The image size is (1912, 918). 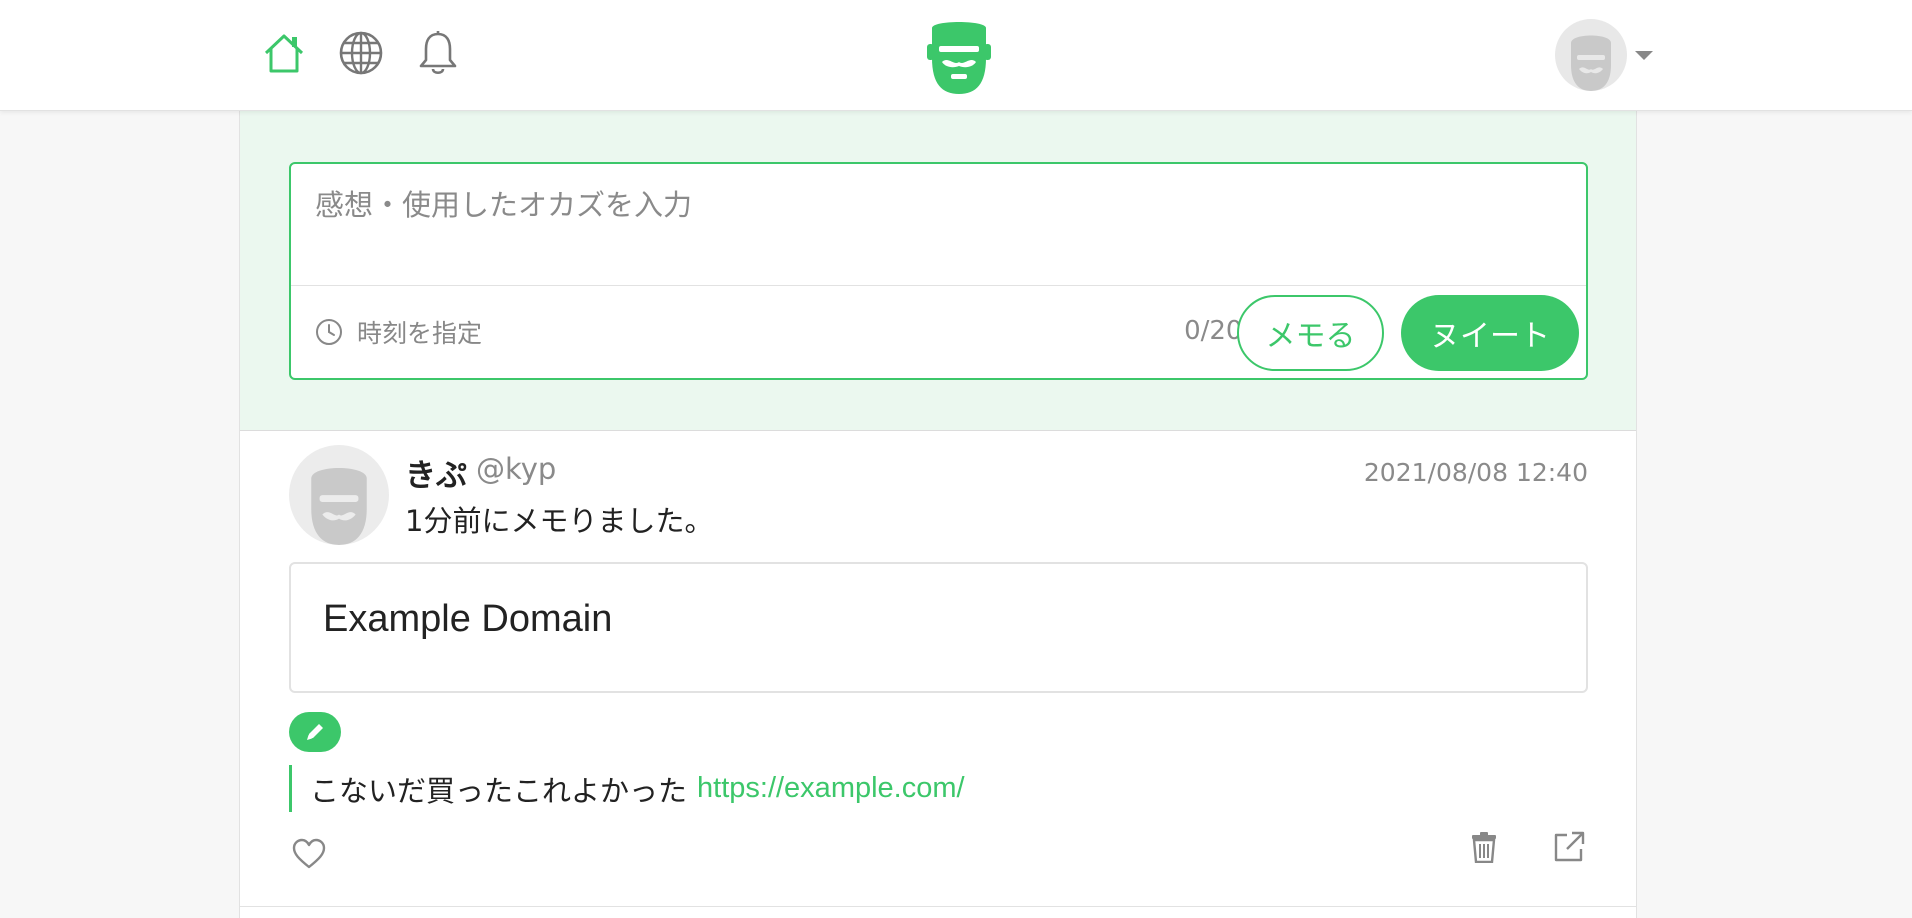 I want to click on pencil-icon, so click(x=315, y=732).